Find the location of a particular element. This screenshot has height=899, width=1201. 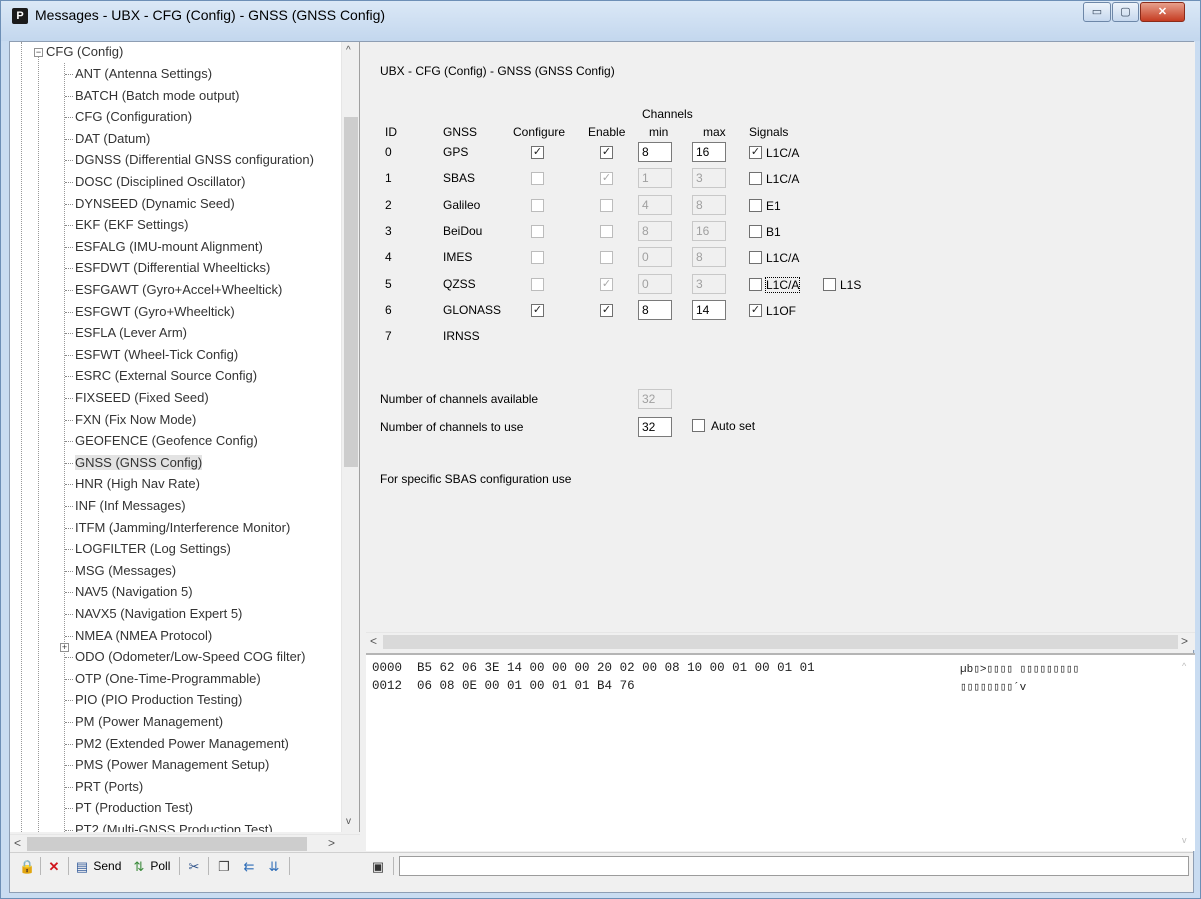

tree-item: NMEA (NMEA Protocol) is located at coordinates (138, 635).